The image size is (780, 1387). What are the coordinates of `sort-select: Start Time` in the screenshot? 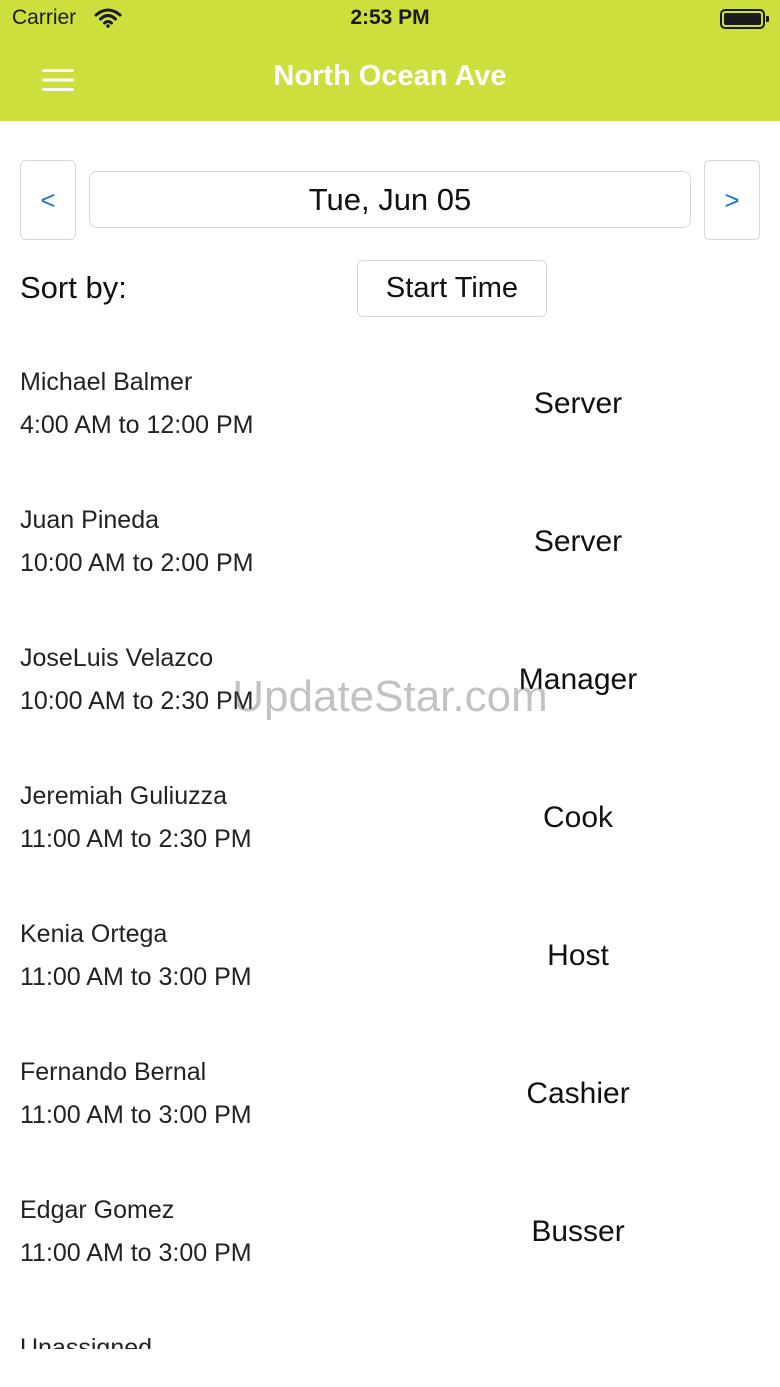 It's located at (452, 288).